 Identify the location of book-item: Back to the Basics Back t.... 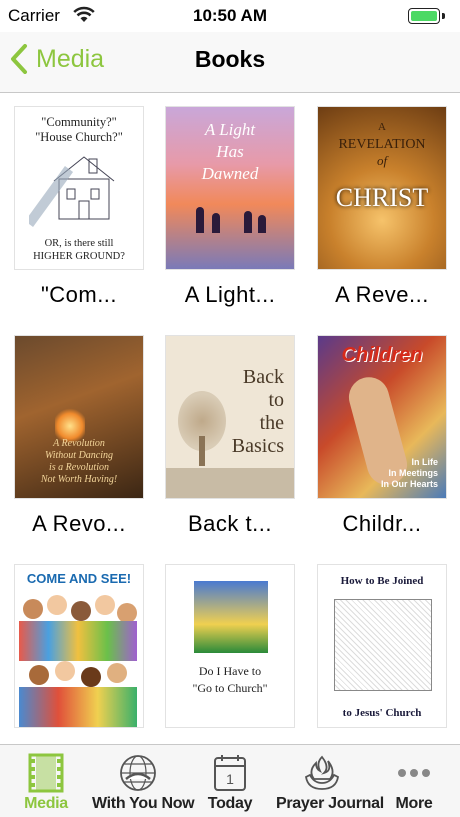
(230, 436).